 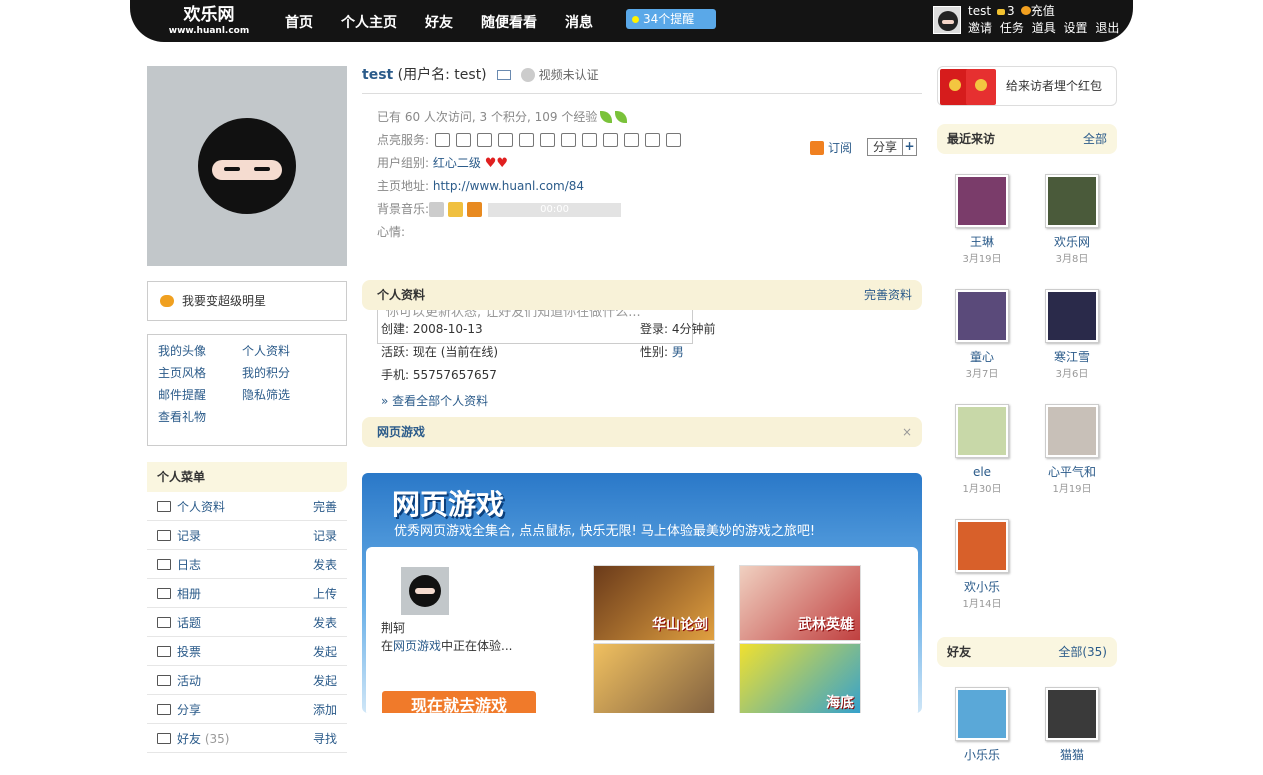 What do you see at coordinates (1012, 28) in the screenshot?
I see `link-tasks: 任务` at bounding box center [1012, 28].